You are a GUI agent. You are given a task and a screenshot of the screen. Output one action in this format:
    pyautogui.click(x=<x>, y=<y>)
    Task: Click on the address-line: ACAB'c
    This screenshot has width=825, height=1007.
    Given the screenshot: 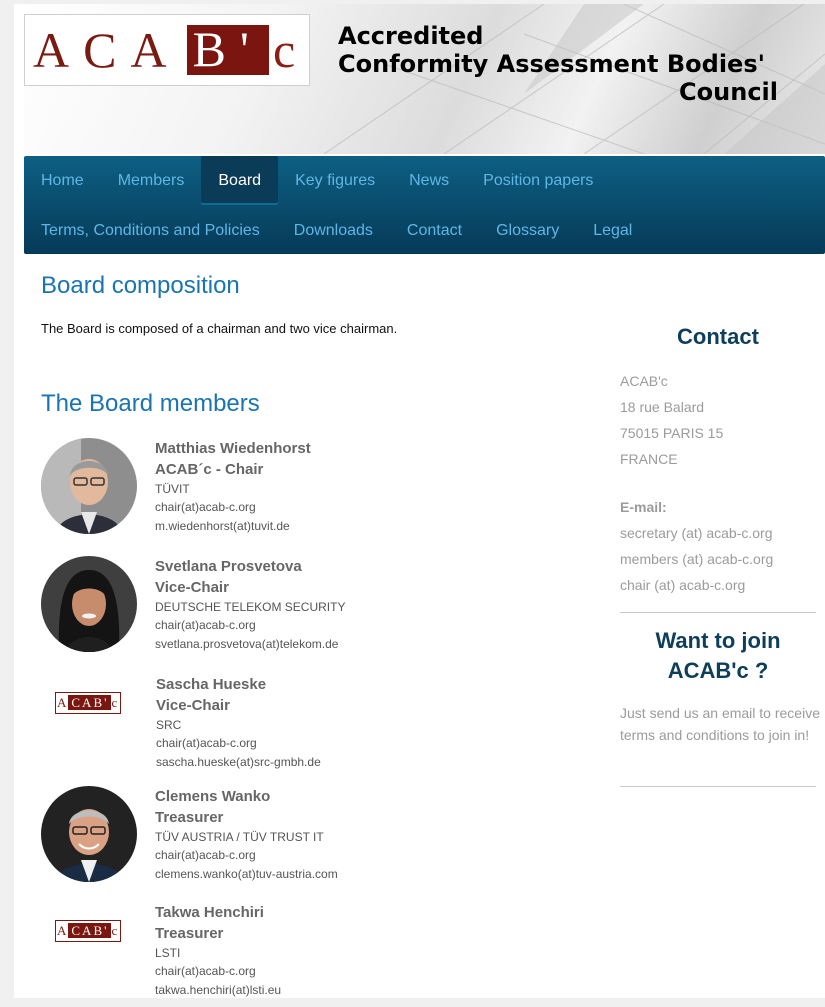 What is the action you would take?
    pyautogui.click(x=644, y=381)
    